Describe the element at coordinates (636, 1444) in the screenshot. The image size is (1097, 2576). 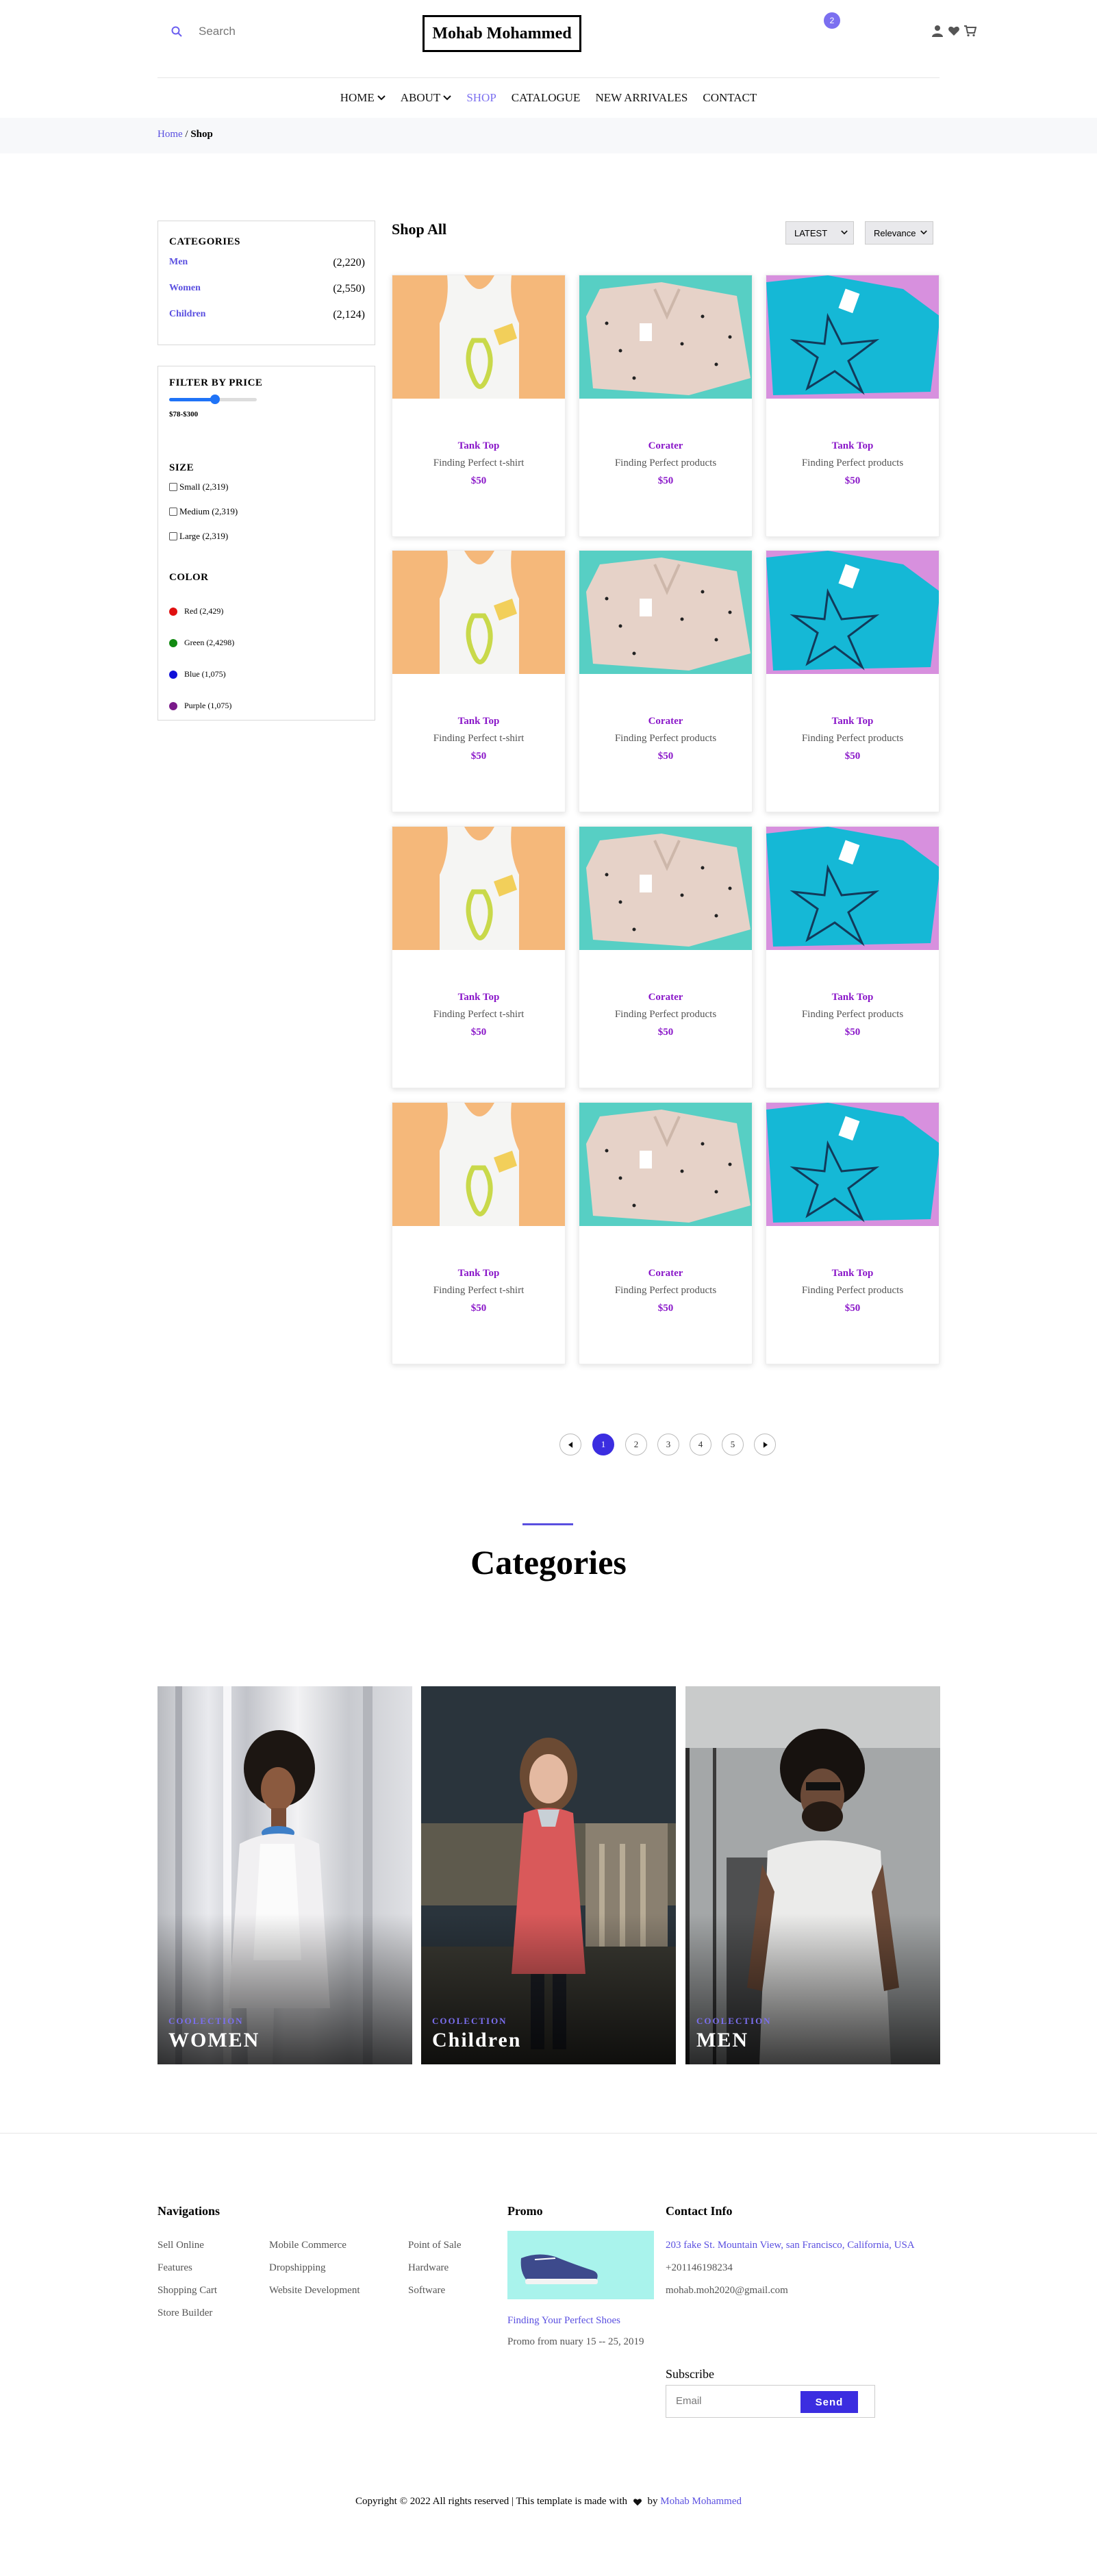
I see `pagination-page-2: 2` at that location.